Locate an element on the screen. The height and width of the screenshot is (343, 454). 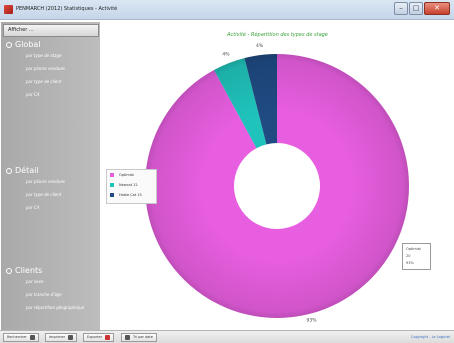
sidebar-item-tranche-age: par tranche d'âge is located at coordinates (45, 294).